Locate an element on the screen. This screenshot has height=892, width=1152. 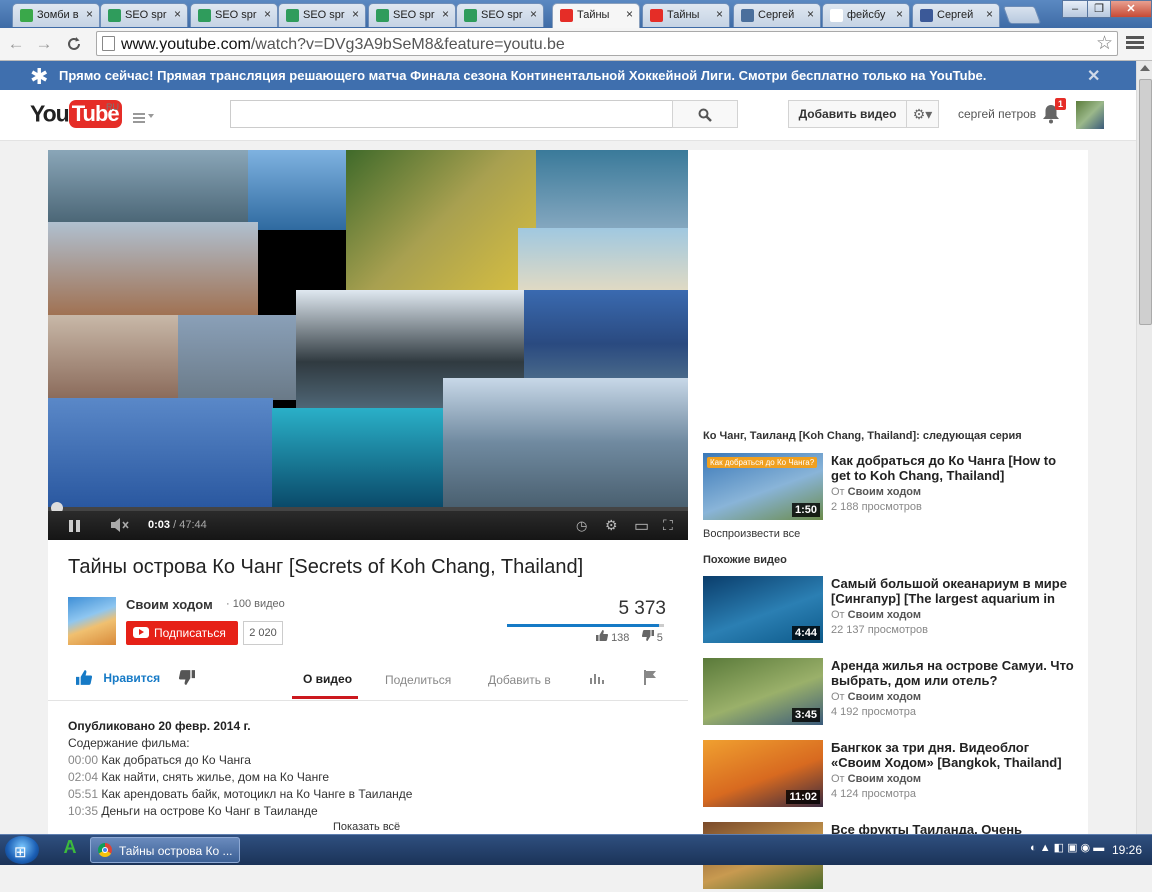
report-flag-icon is located at coordinates (651, 679).